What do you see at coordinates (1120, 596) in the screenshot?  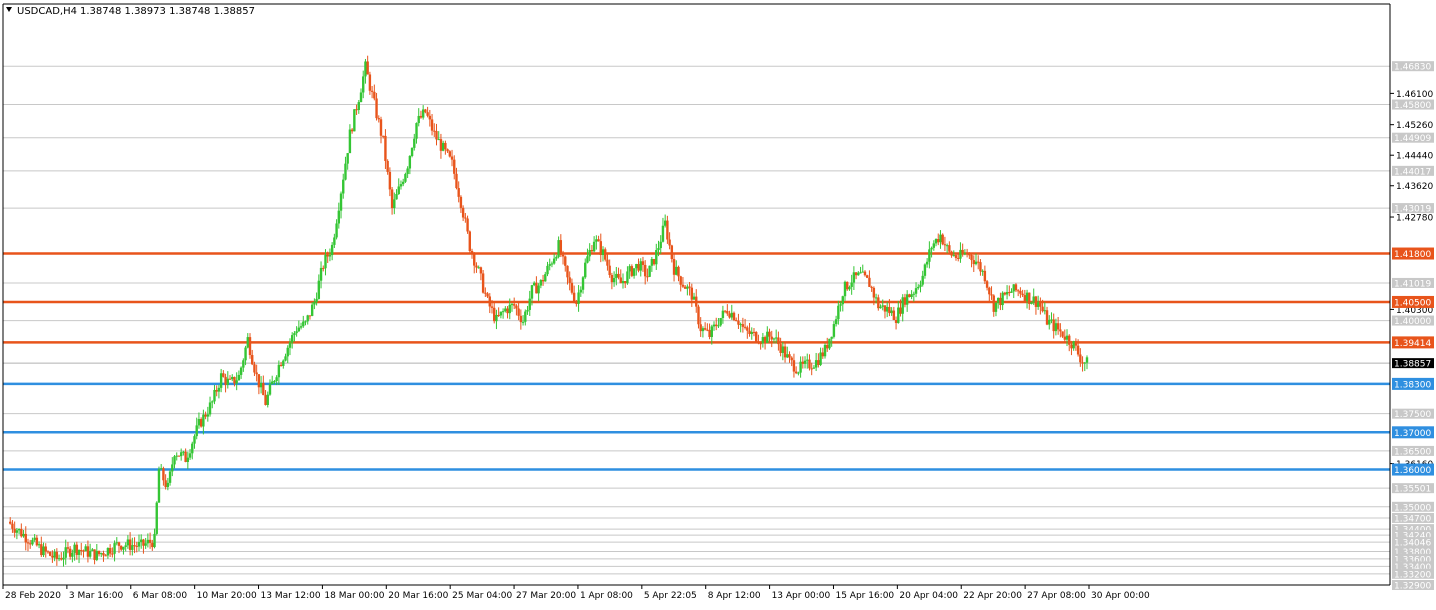 I see `x-tick-label: 30 Apr 00:00` at bounding box center [1120, 596].